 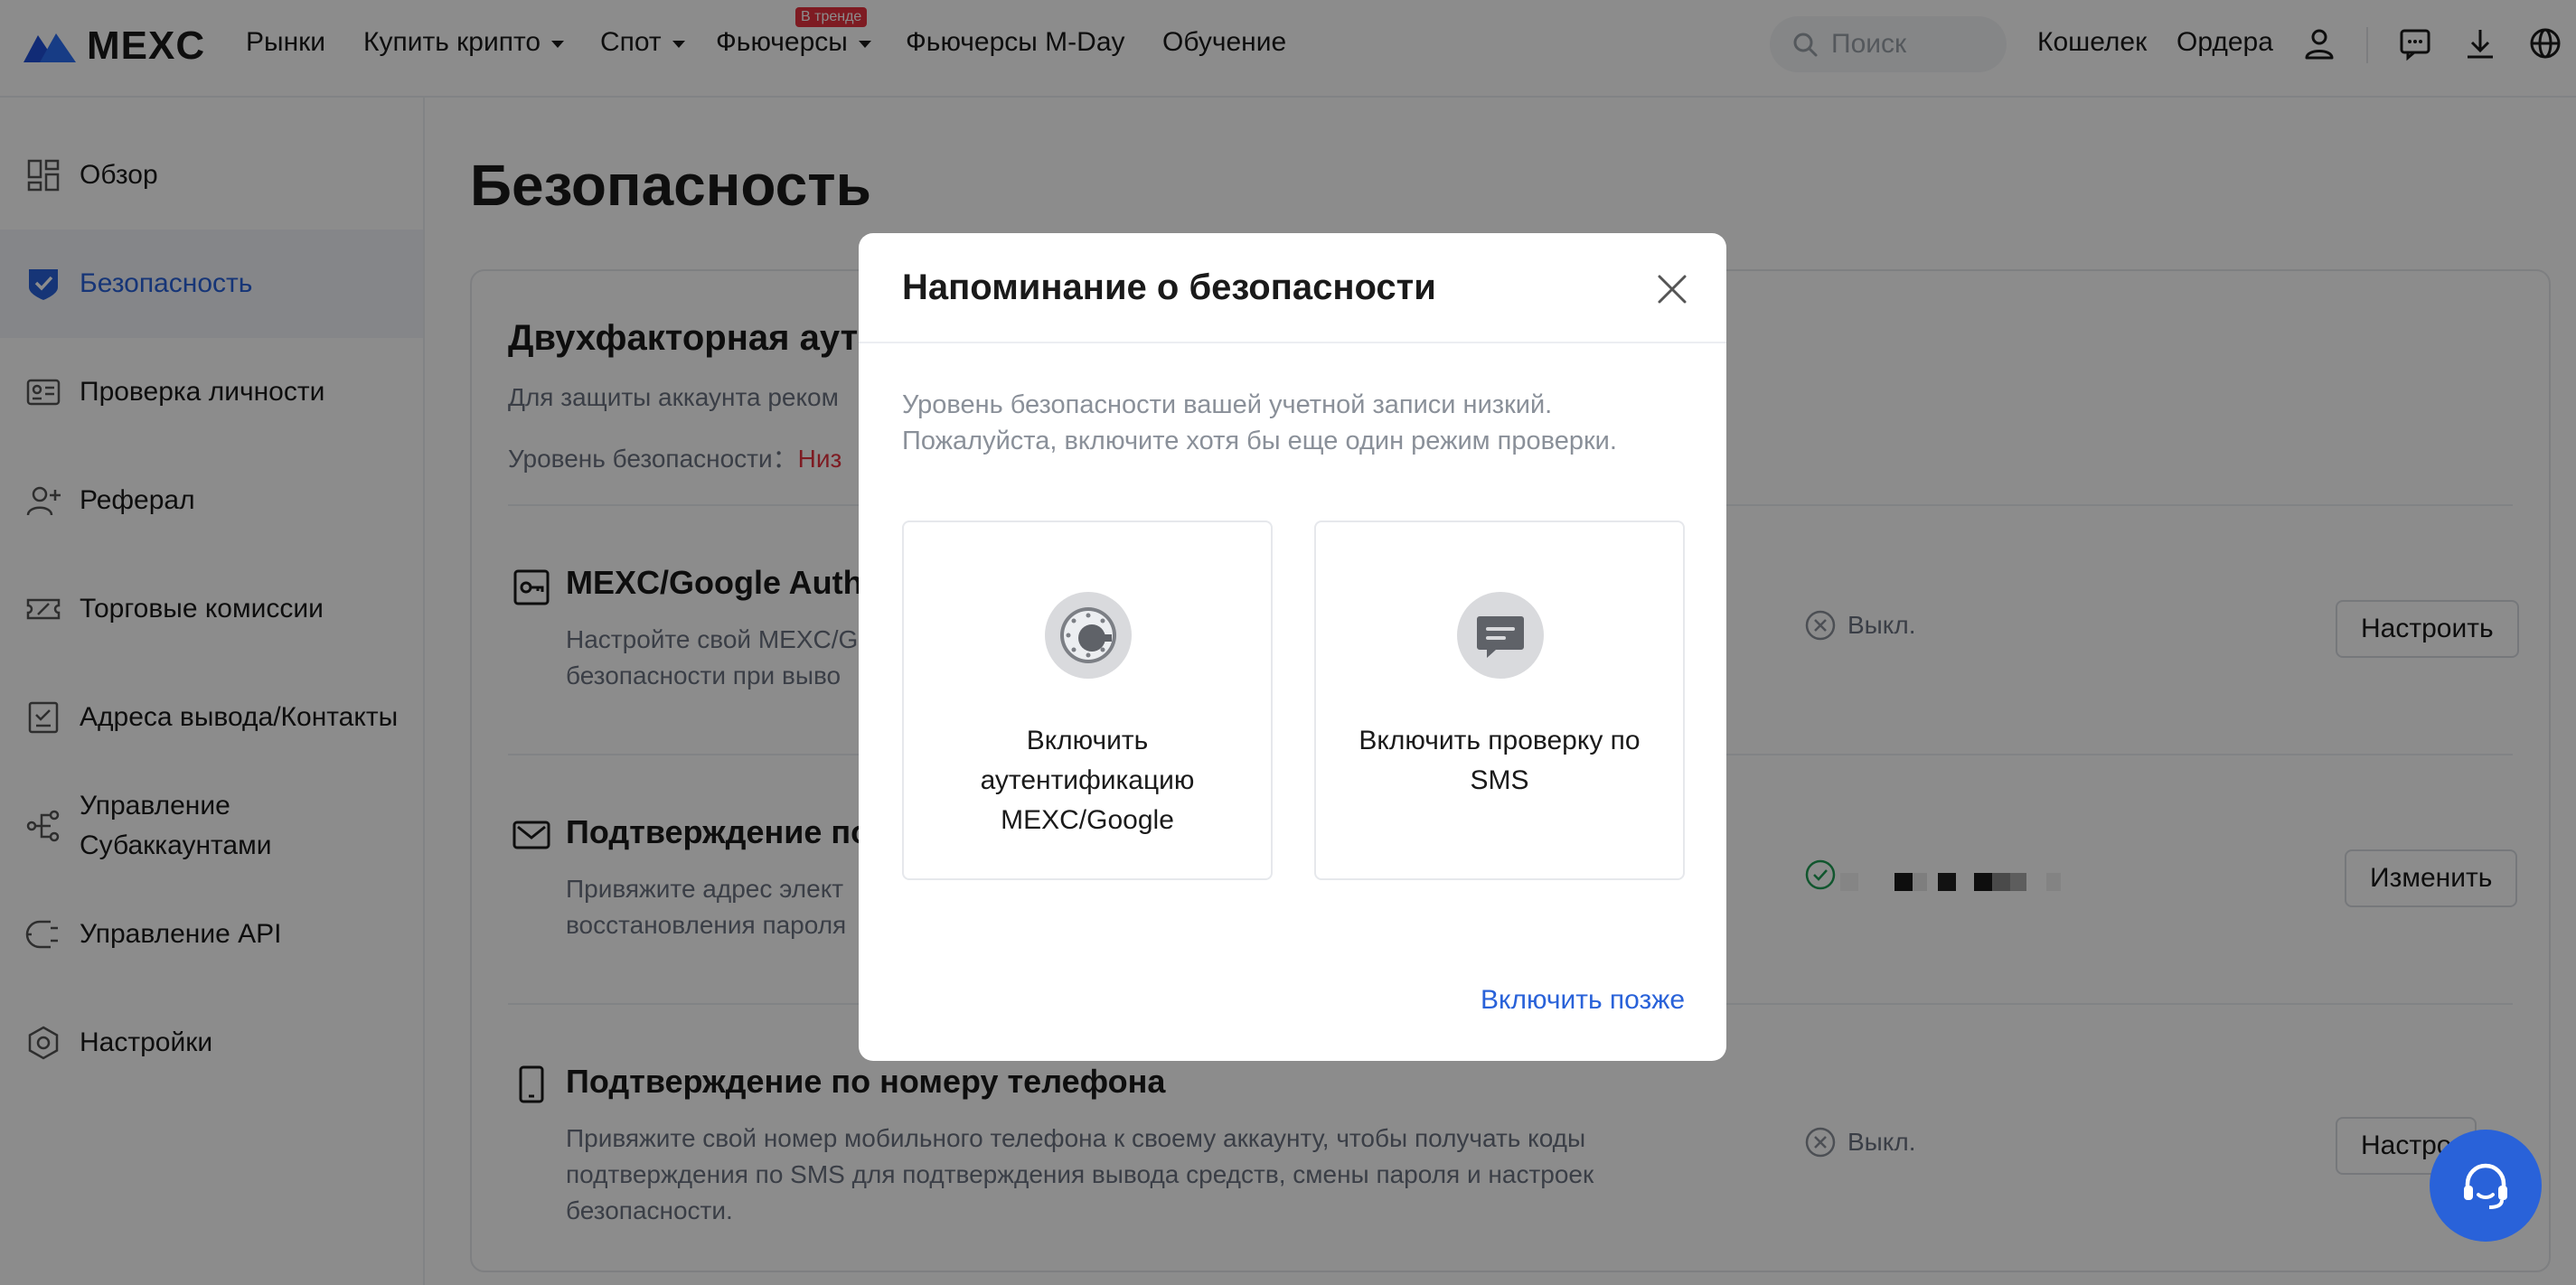 I want to click on choice-label-line: MEXC/Google, so click(x=1087, y=820).